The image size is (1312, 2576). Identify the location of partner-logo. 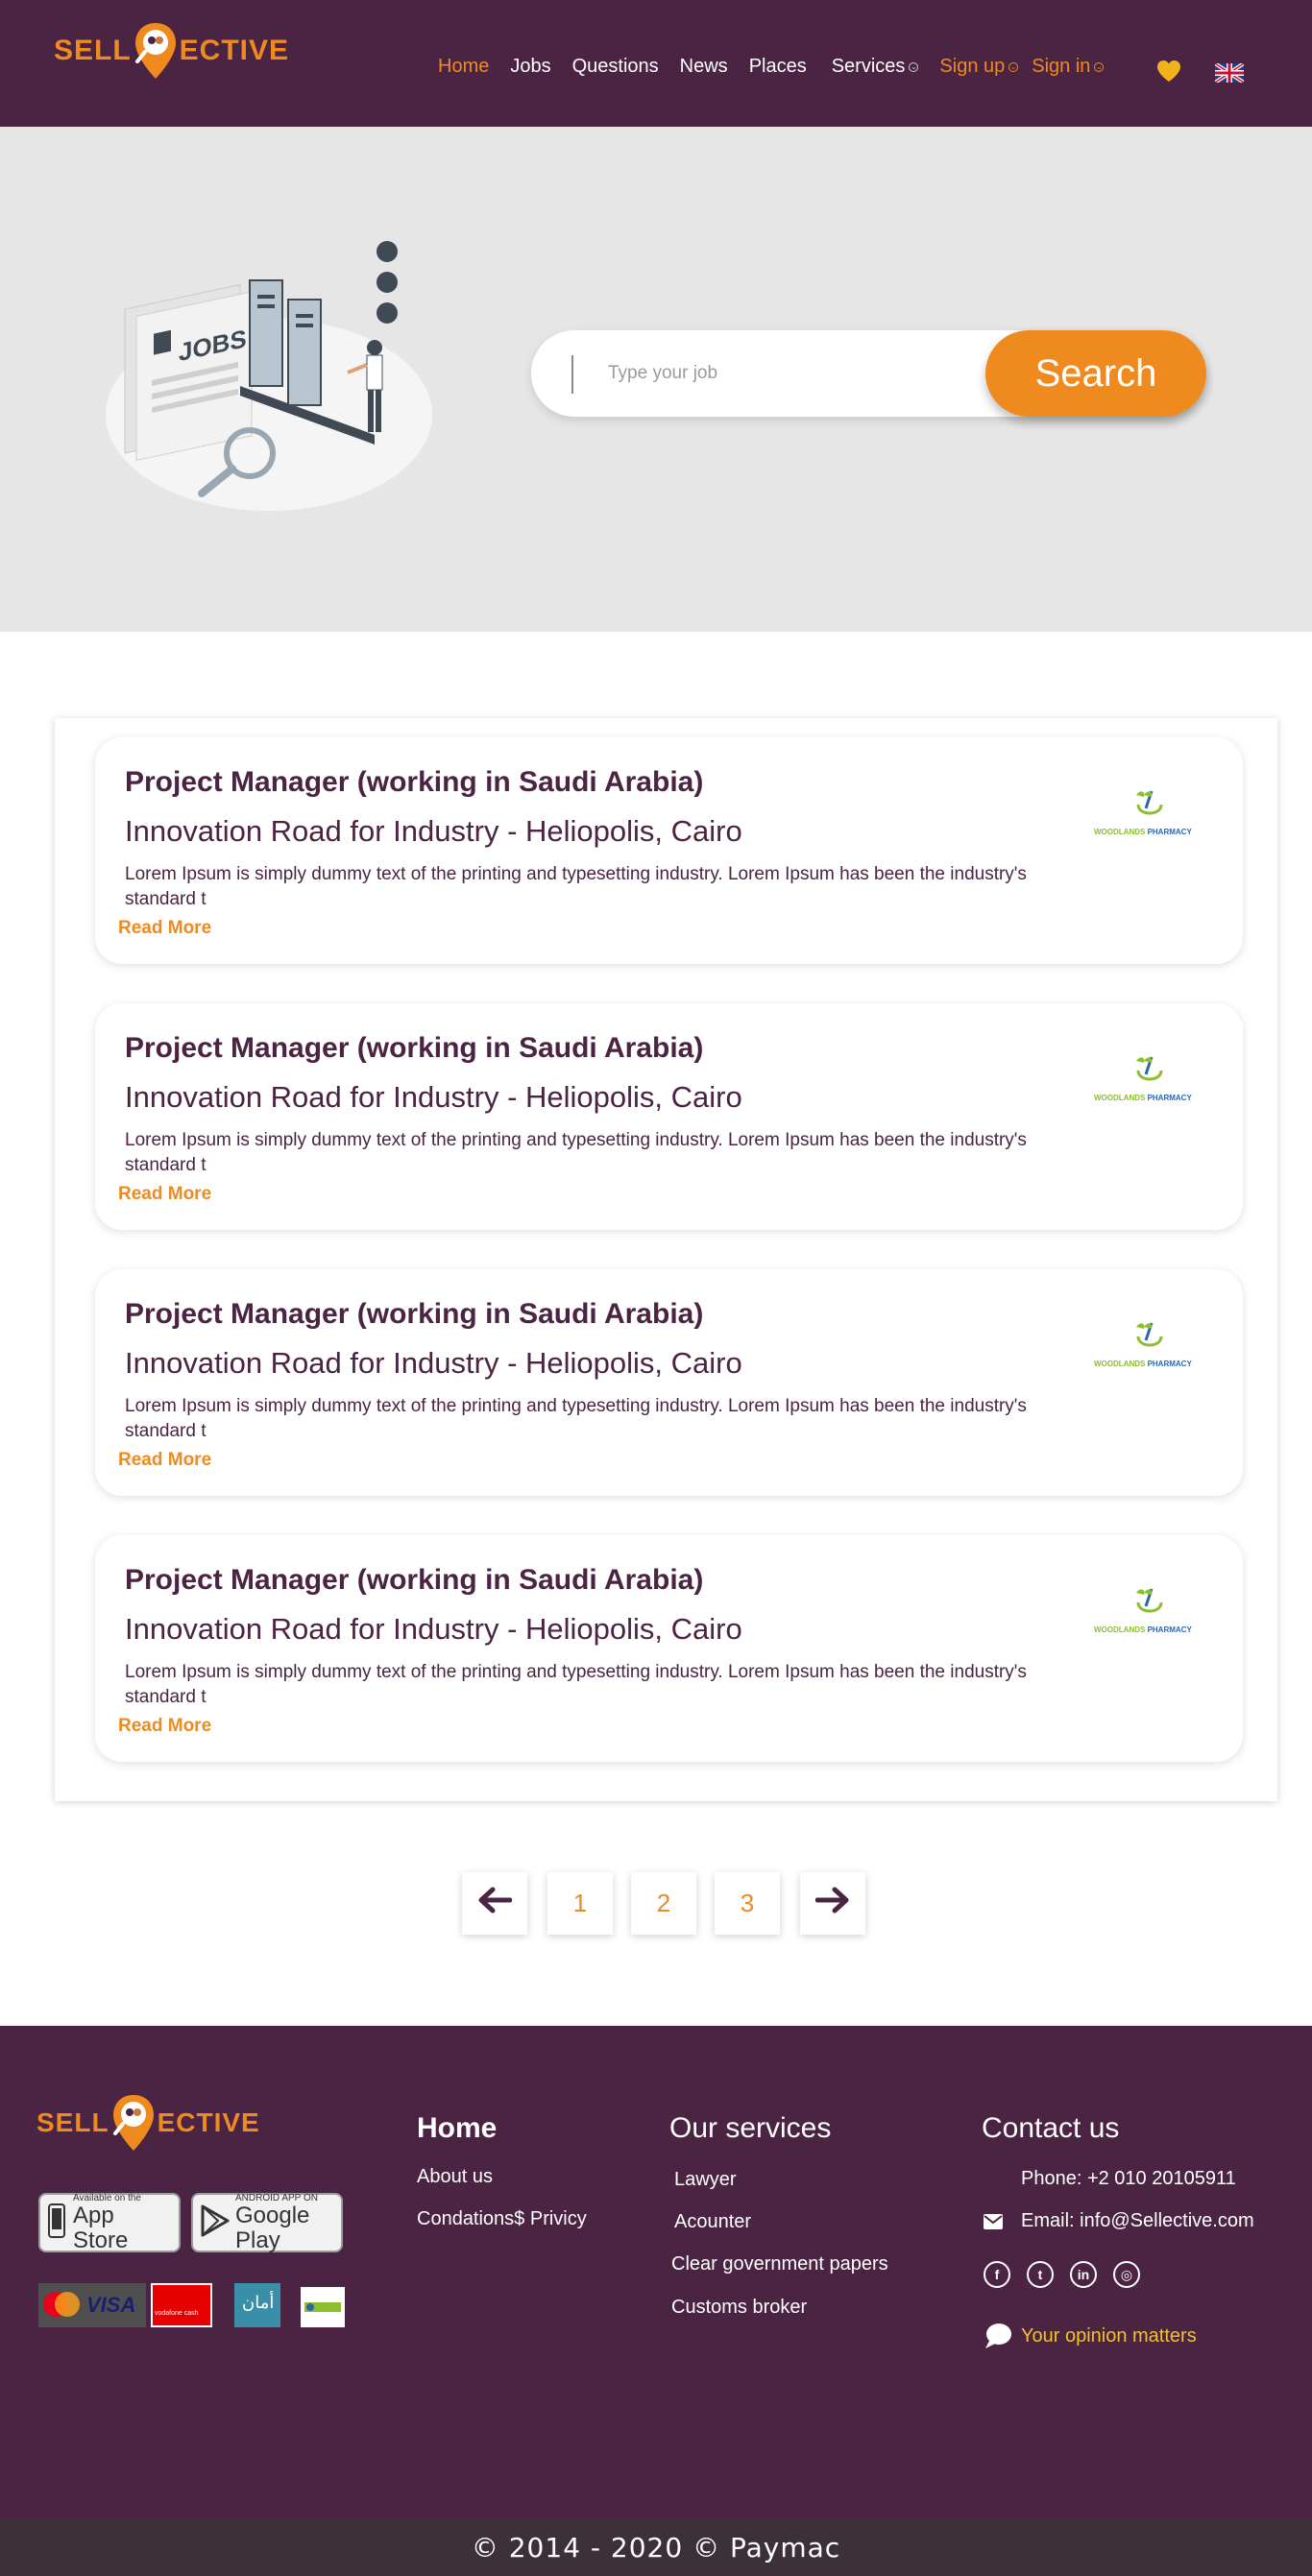
(323, 2307).